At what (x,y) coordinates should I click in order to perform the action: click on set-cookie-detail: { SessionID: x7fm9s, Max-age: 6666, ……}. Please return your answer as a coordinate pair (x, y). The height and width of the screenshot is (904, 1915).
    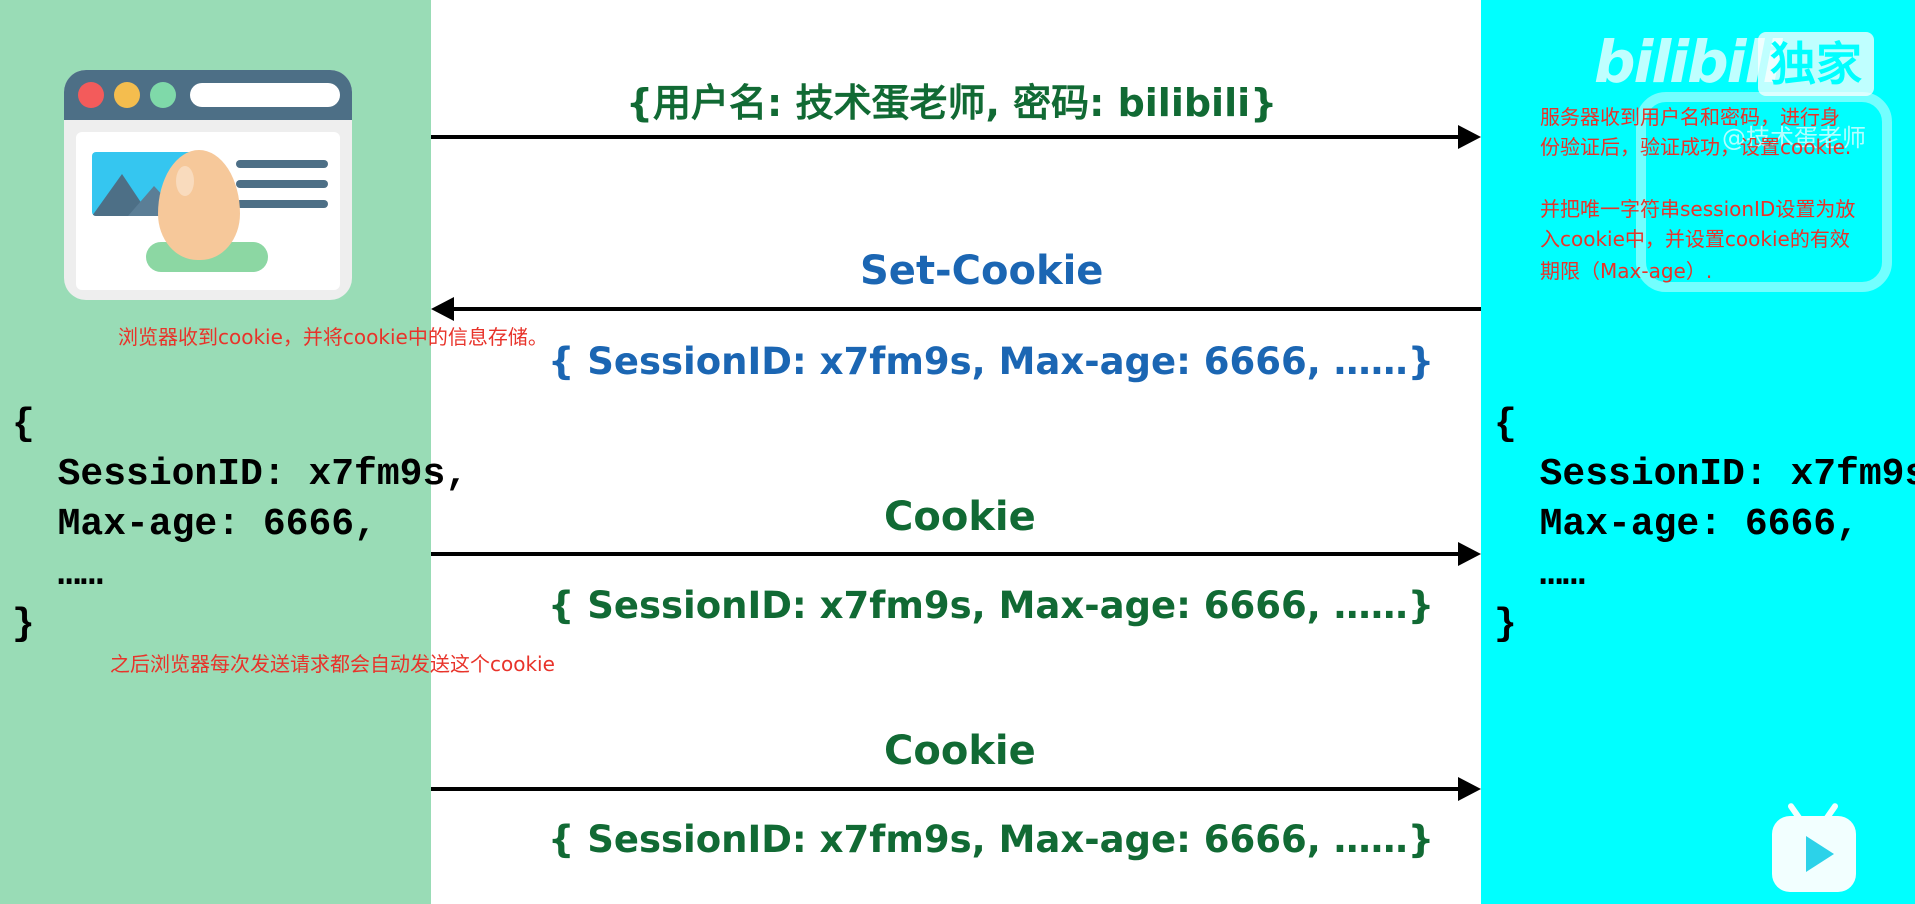
    Looking at the image, I should click on (991, 361).